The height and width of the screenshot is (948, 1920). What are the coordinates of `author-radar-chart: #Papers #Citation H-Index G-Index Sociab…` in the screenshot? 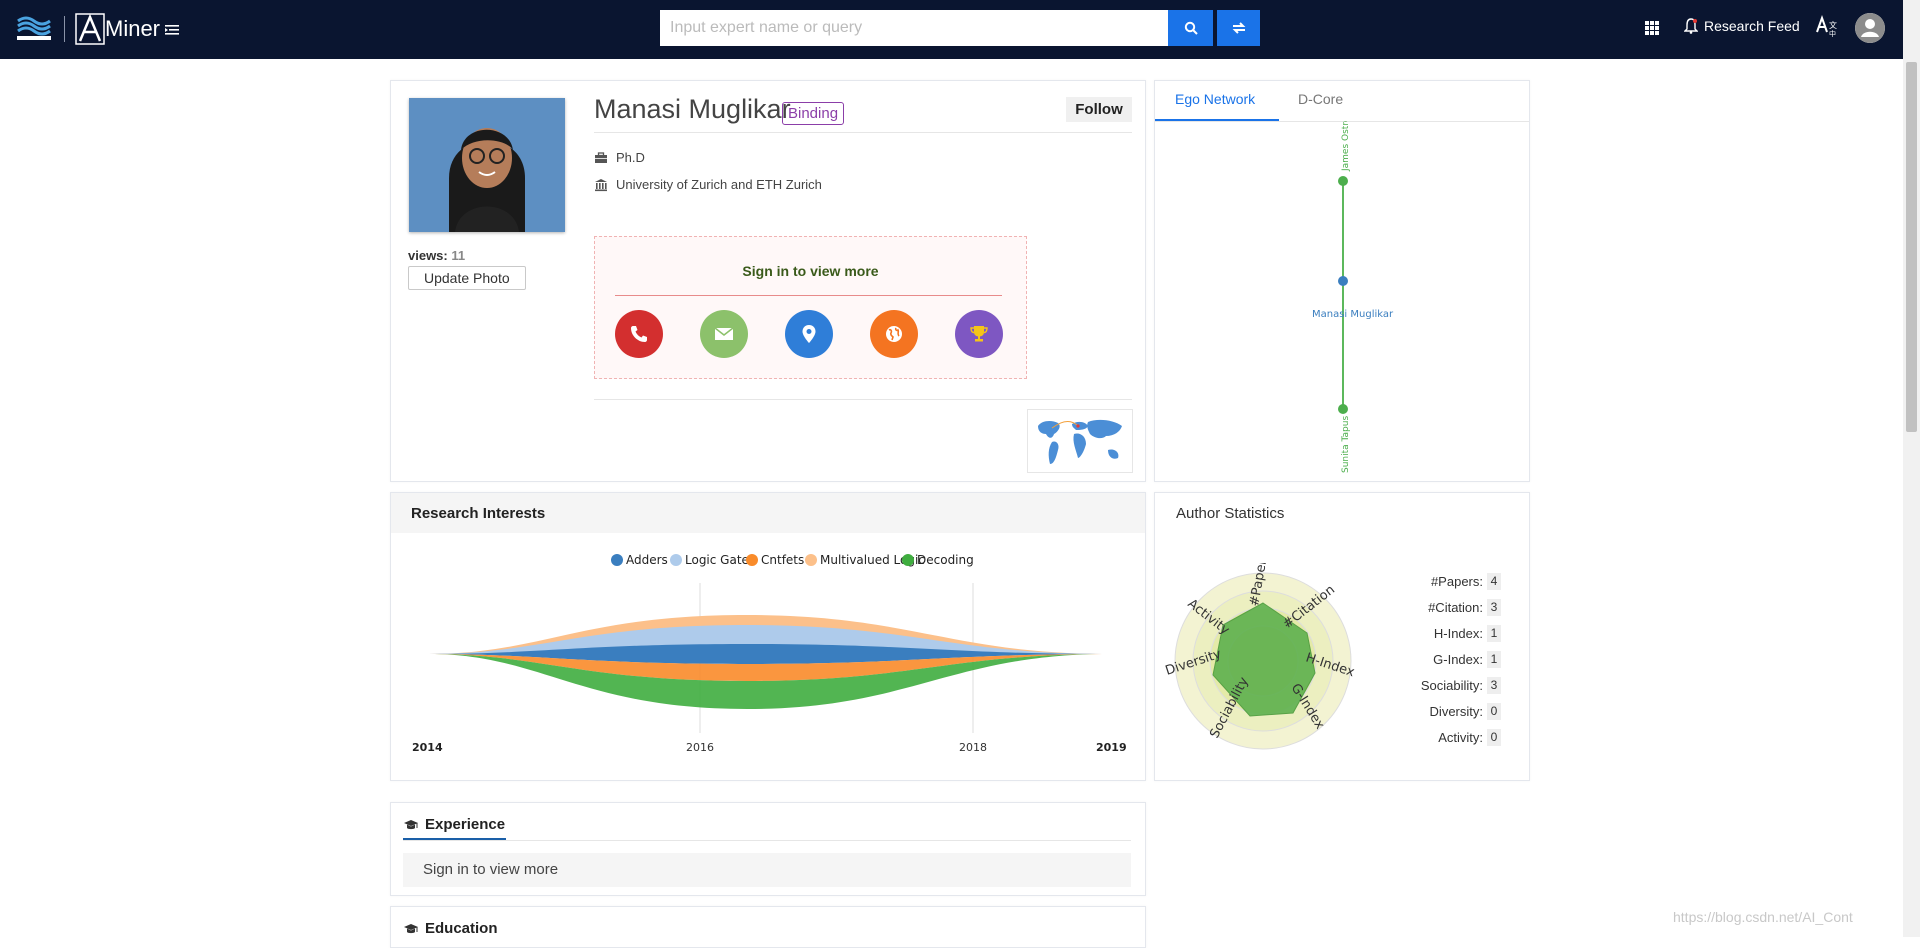 It's located at (1263, 661).